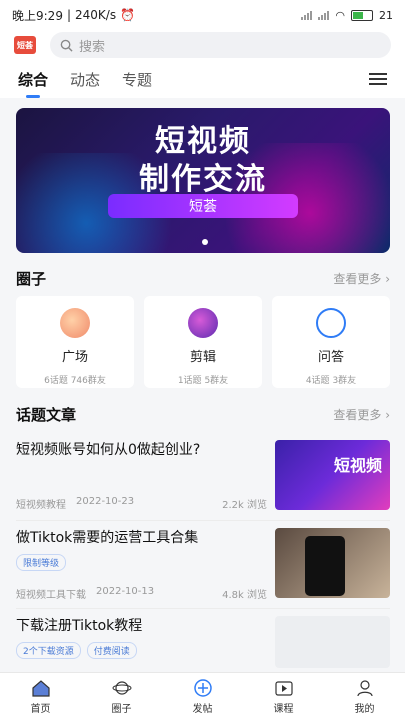 This screenshot has height=720, width=405. I want to click on menu-icon, so click(378, 79).